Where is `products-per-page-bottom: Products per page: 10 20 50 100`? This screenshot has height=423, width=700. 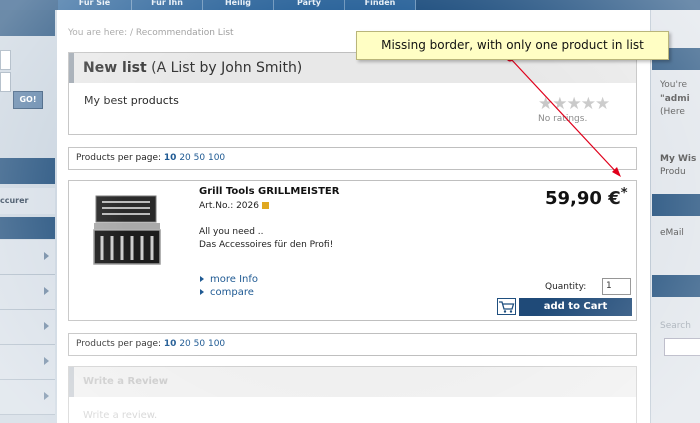
products-per-page-bottom: Products per page: 10 20 50 100 is located at coordinates (352, 344).